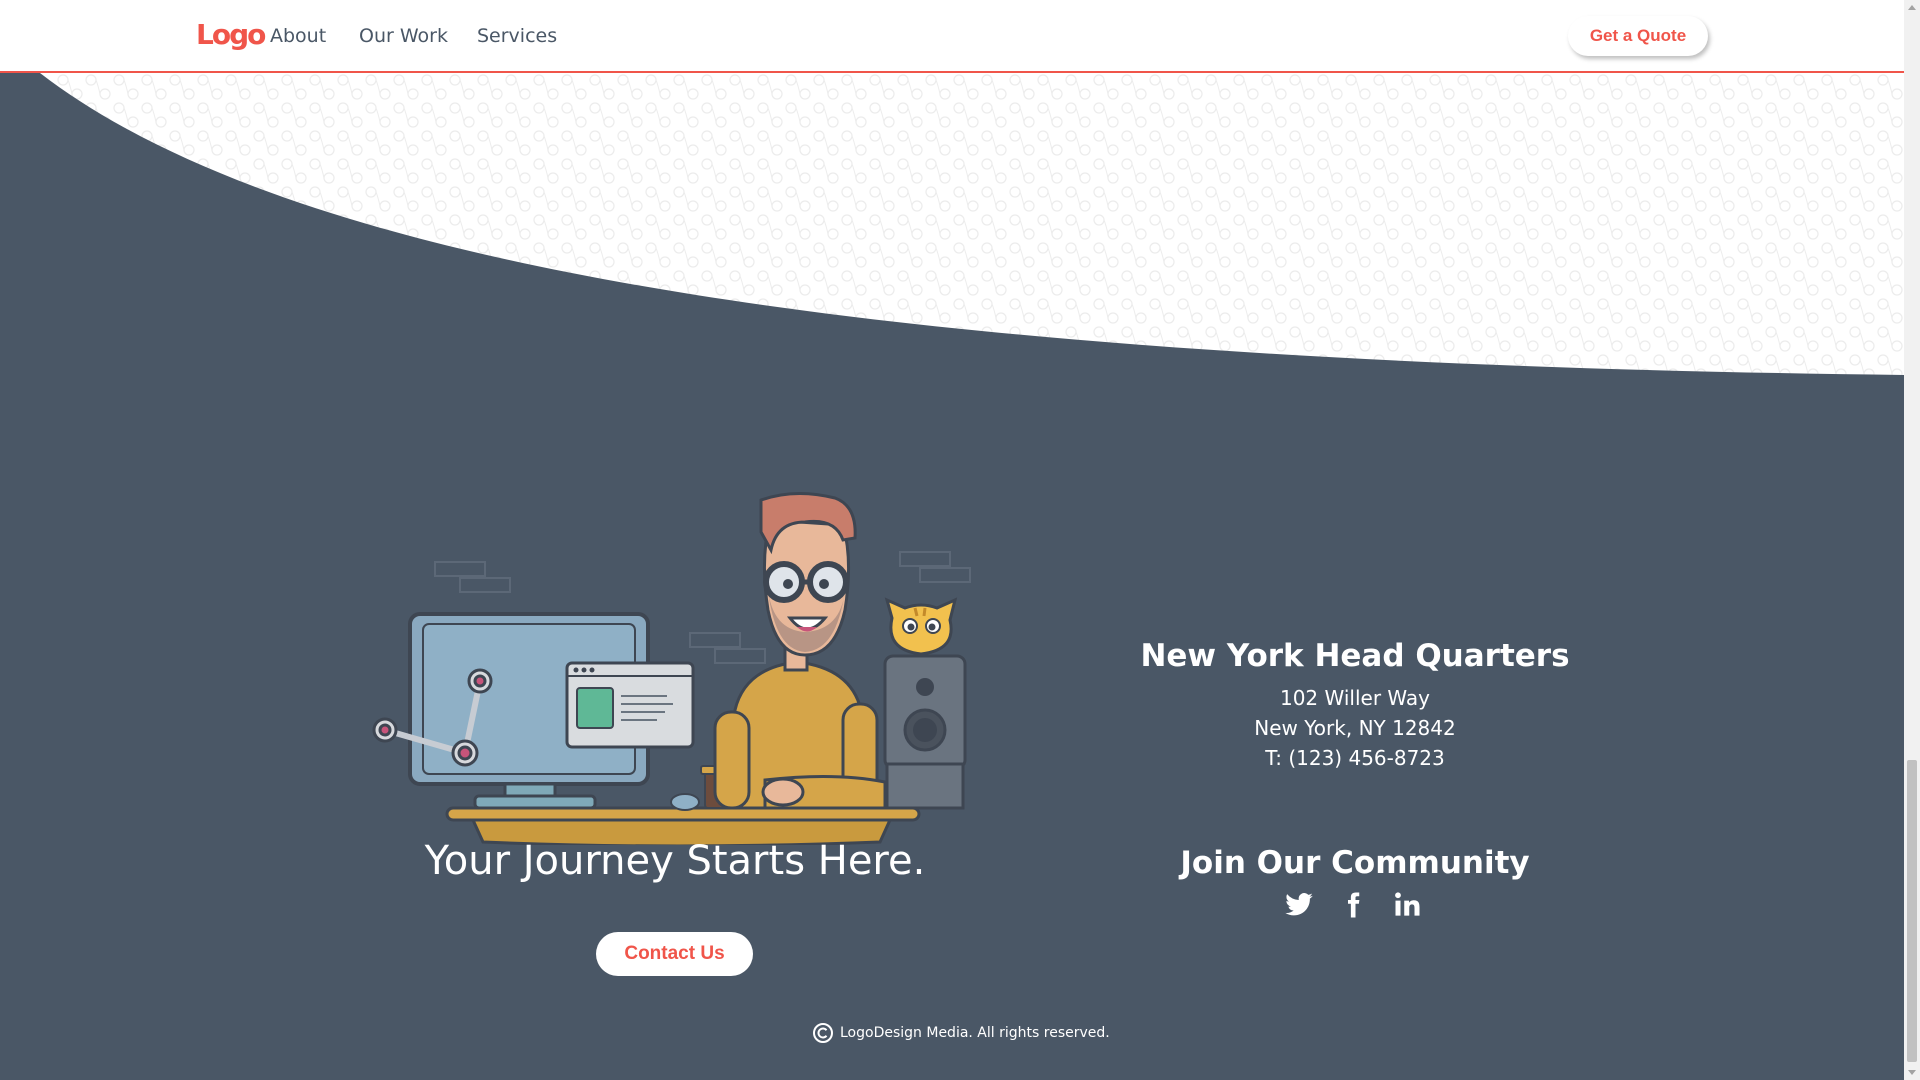 The image size is (1920, 1080). I want to click on developer-illustration, so click(671, 668).